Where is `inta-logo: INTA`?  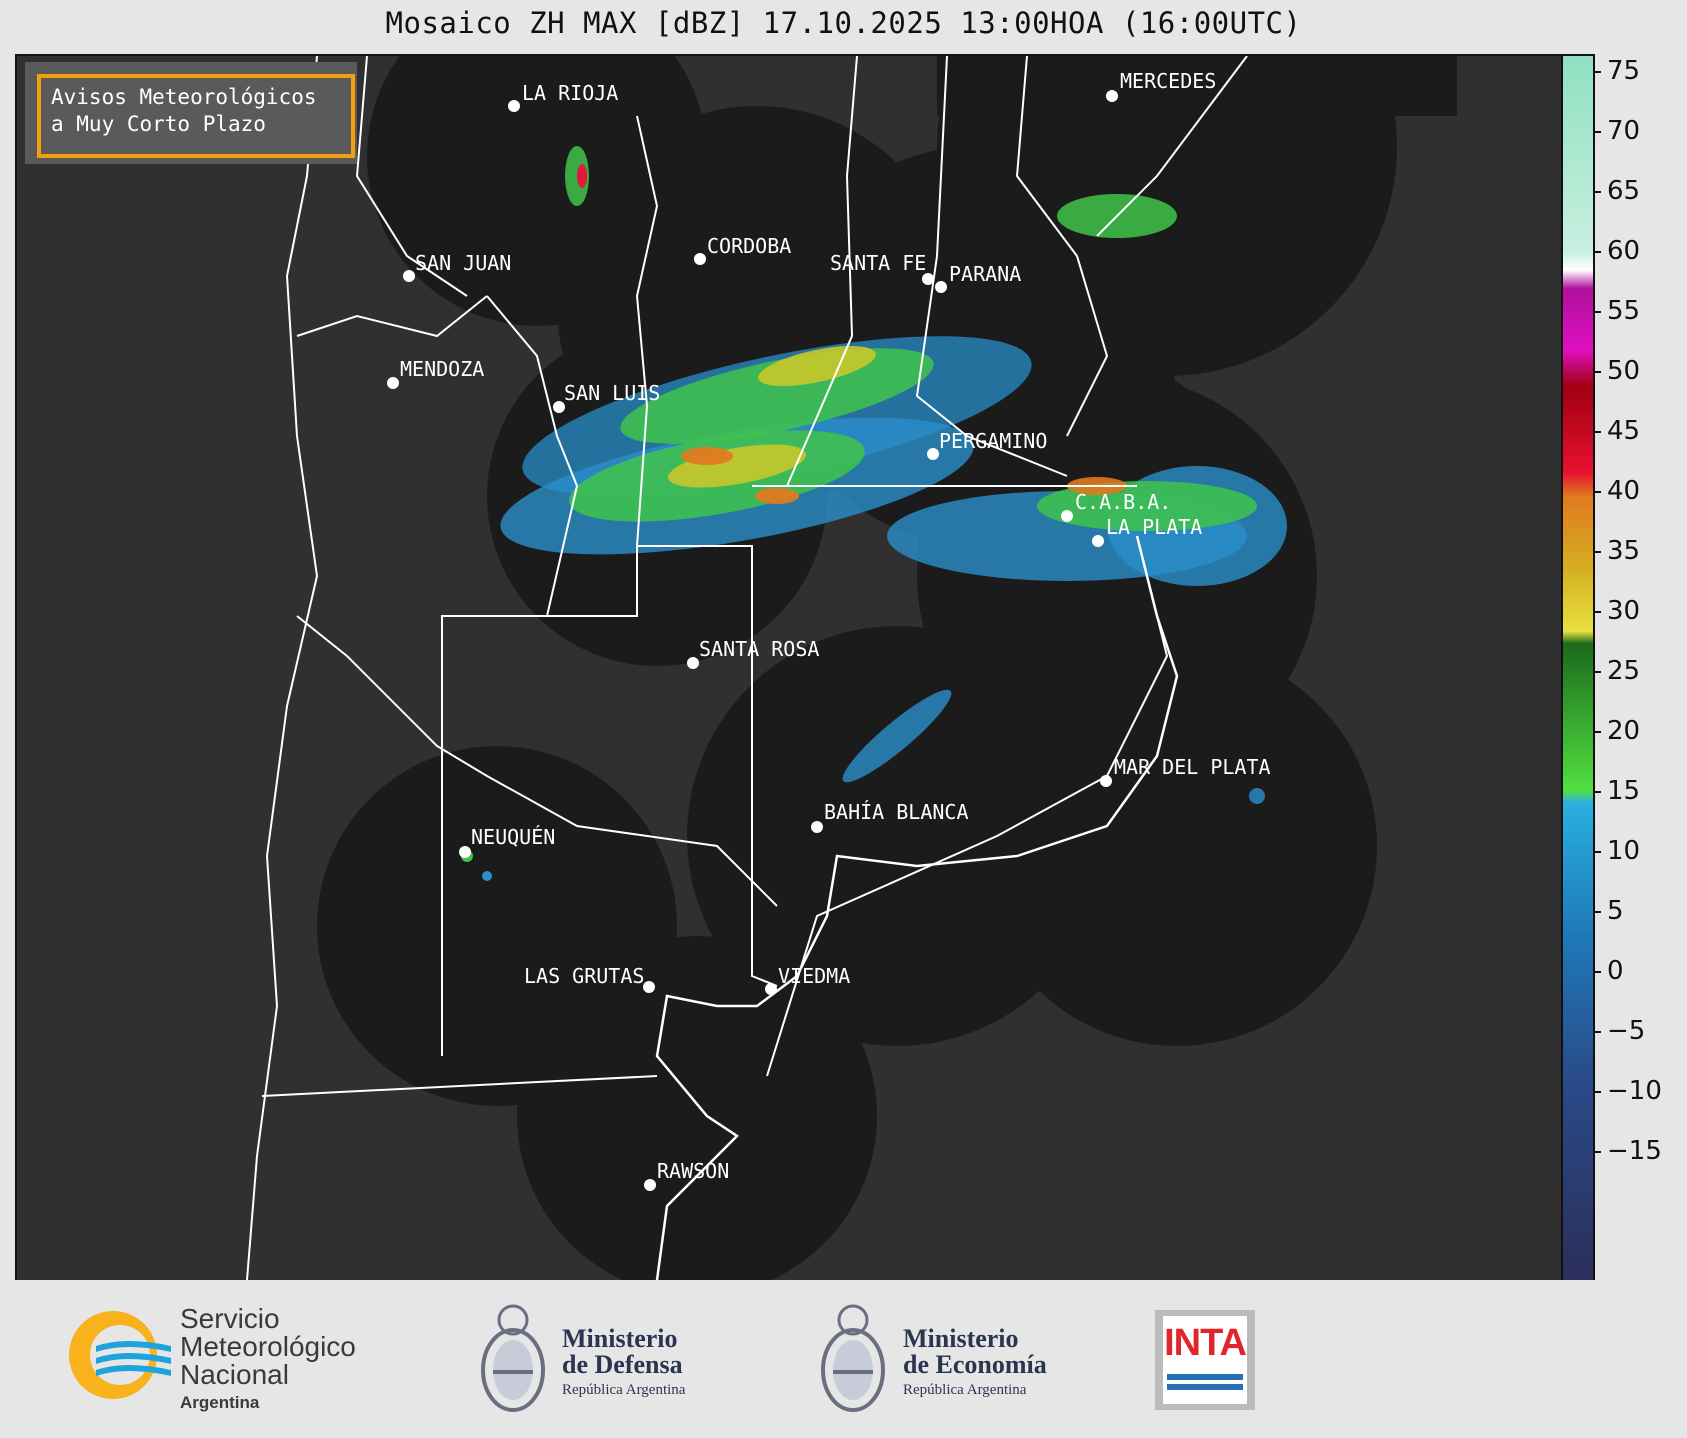
inta-logo: INTA is located at coordinates (1205, 1360).